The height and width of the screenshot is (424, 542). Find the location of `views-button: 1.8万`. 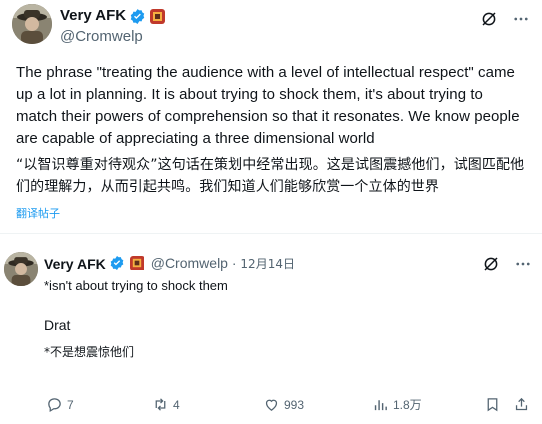

views-button: 1.8万 is located at coordinates (397, 404).